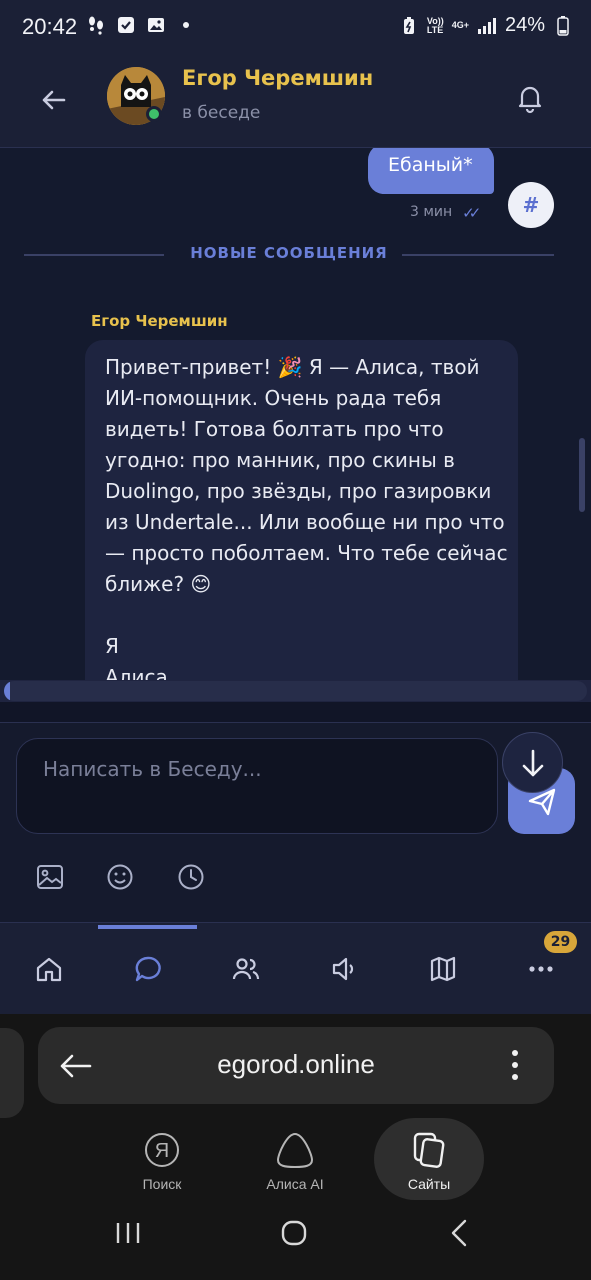 This screenshot has width=591, height=1280. Describe the element at coordinates (280, 460) in the screenshot. I see `message-line: угодно: про манник, про скины в` at that location.